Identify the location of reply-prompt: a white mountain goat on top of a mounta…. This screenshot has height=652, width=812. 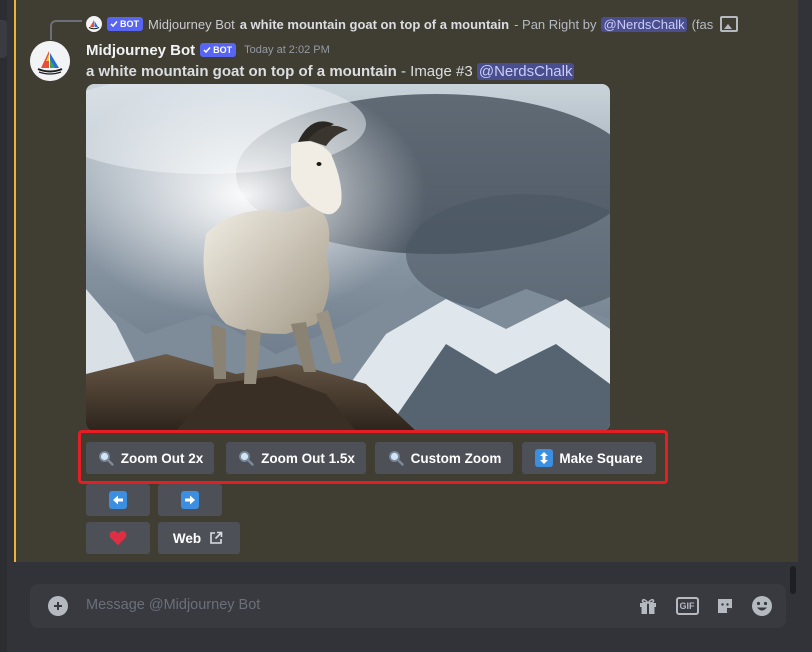
(374, 24).